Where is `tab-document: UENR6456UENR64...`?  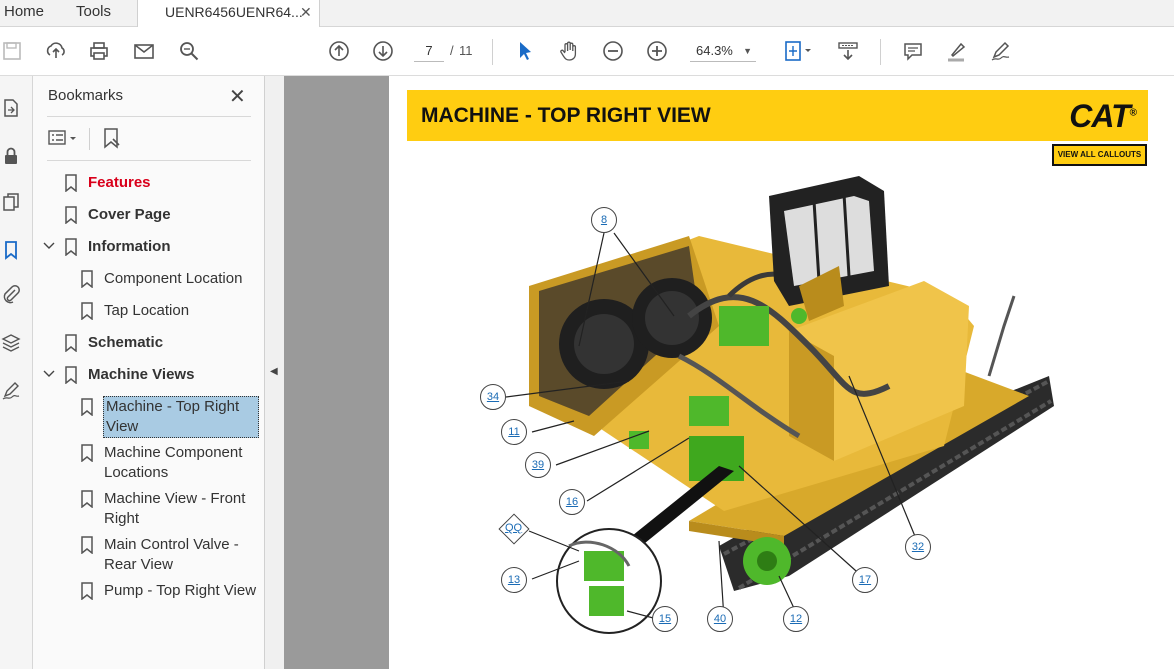 tab-document: UENR6456UENR64... is located at coordinates (228, 14).